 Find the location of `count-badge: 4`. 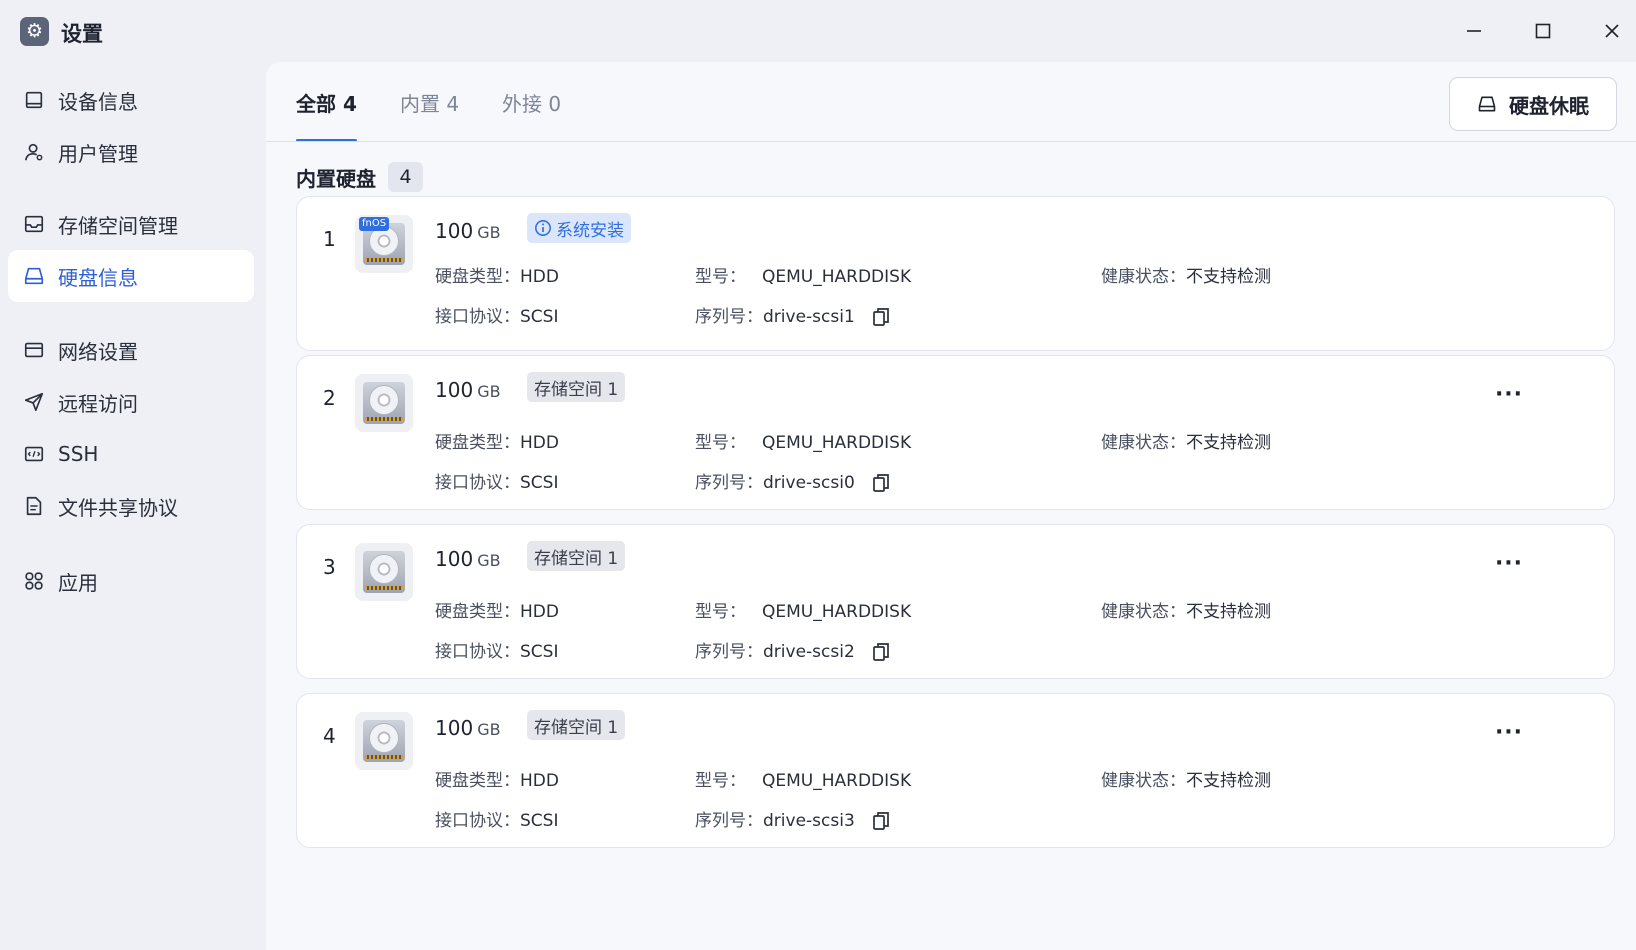

count-badge: 4 is located at coordinates (405, 177).